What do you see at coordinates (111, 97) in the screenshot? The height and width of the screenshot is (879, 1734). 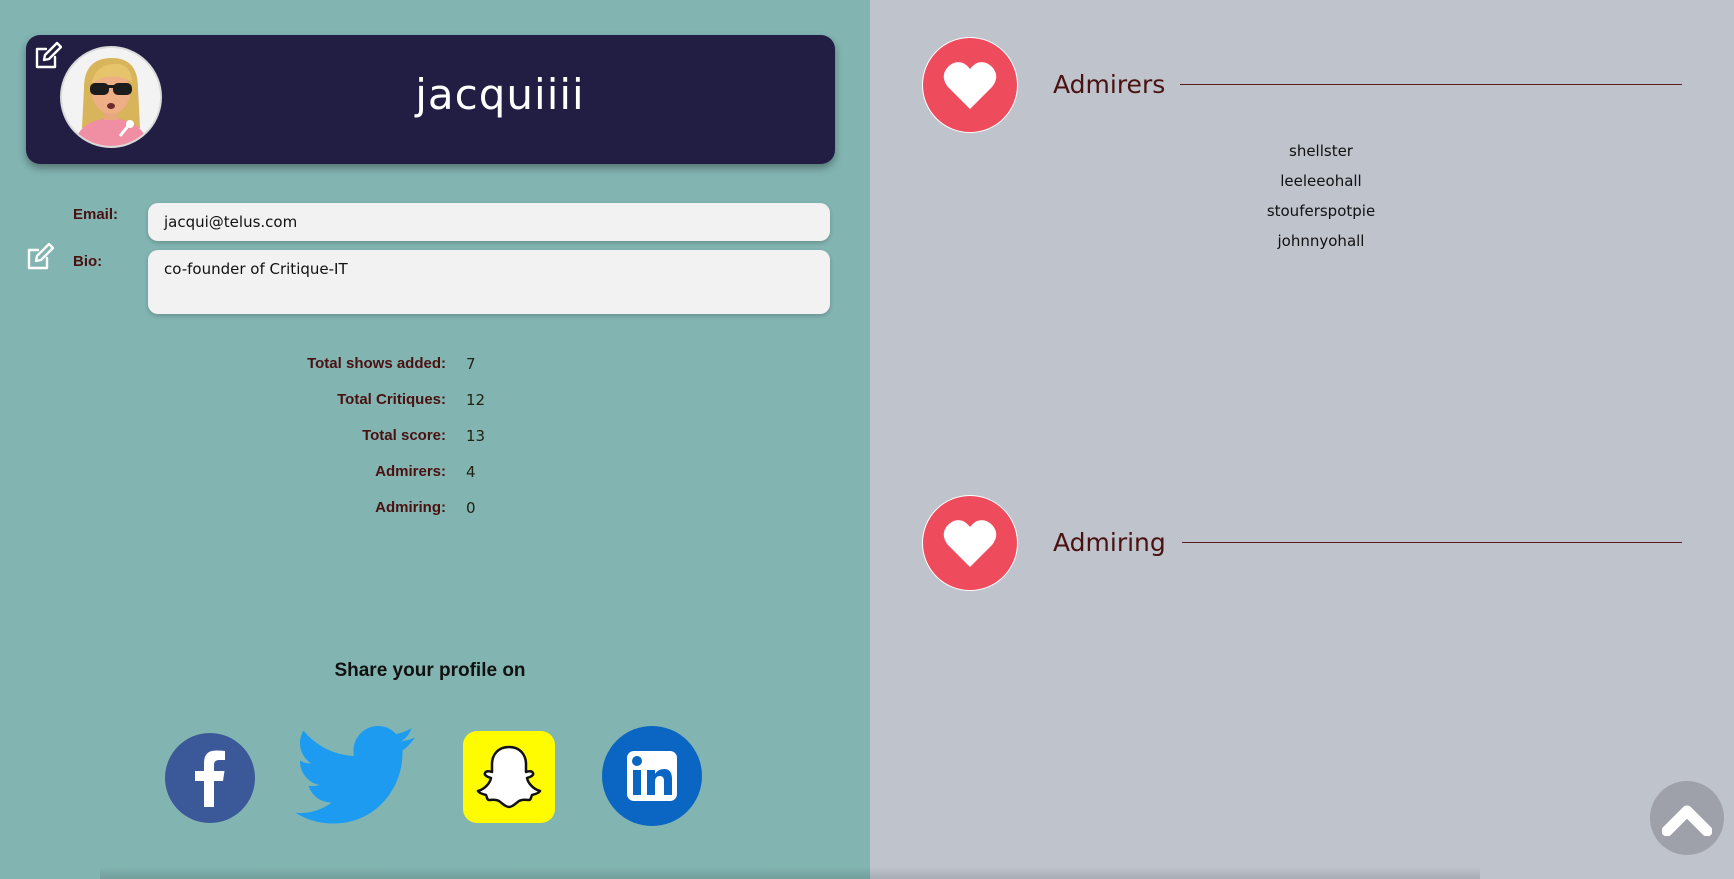 I see `avatar` at bounding box center [111, 97].